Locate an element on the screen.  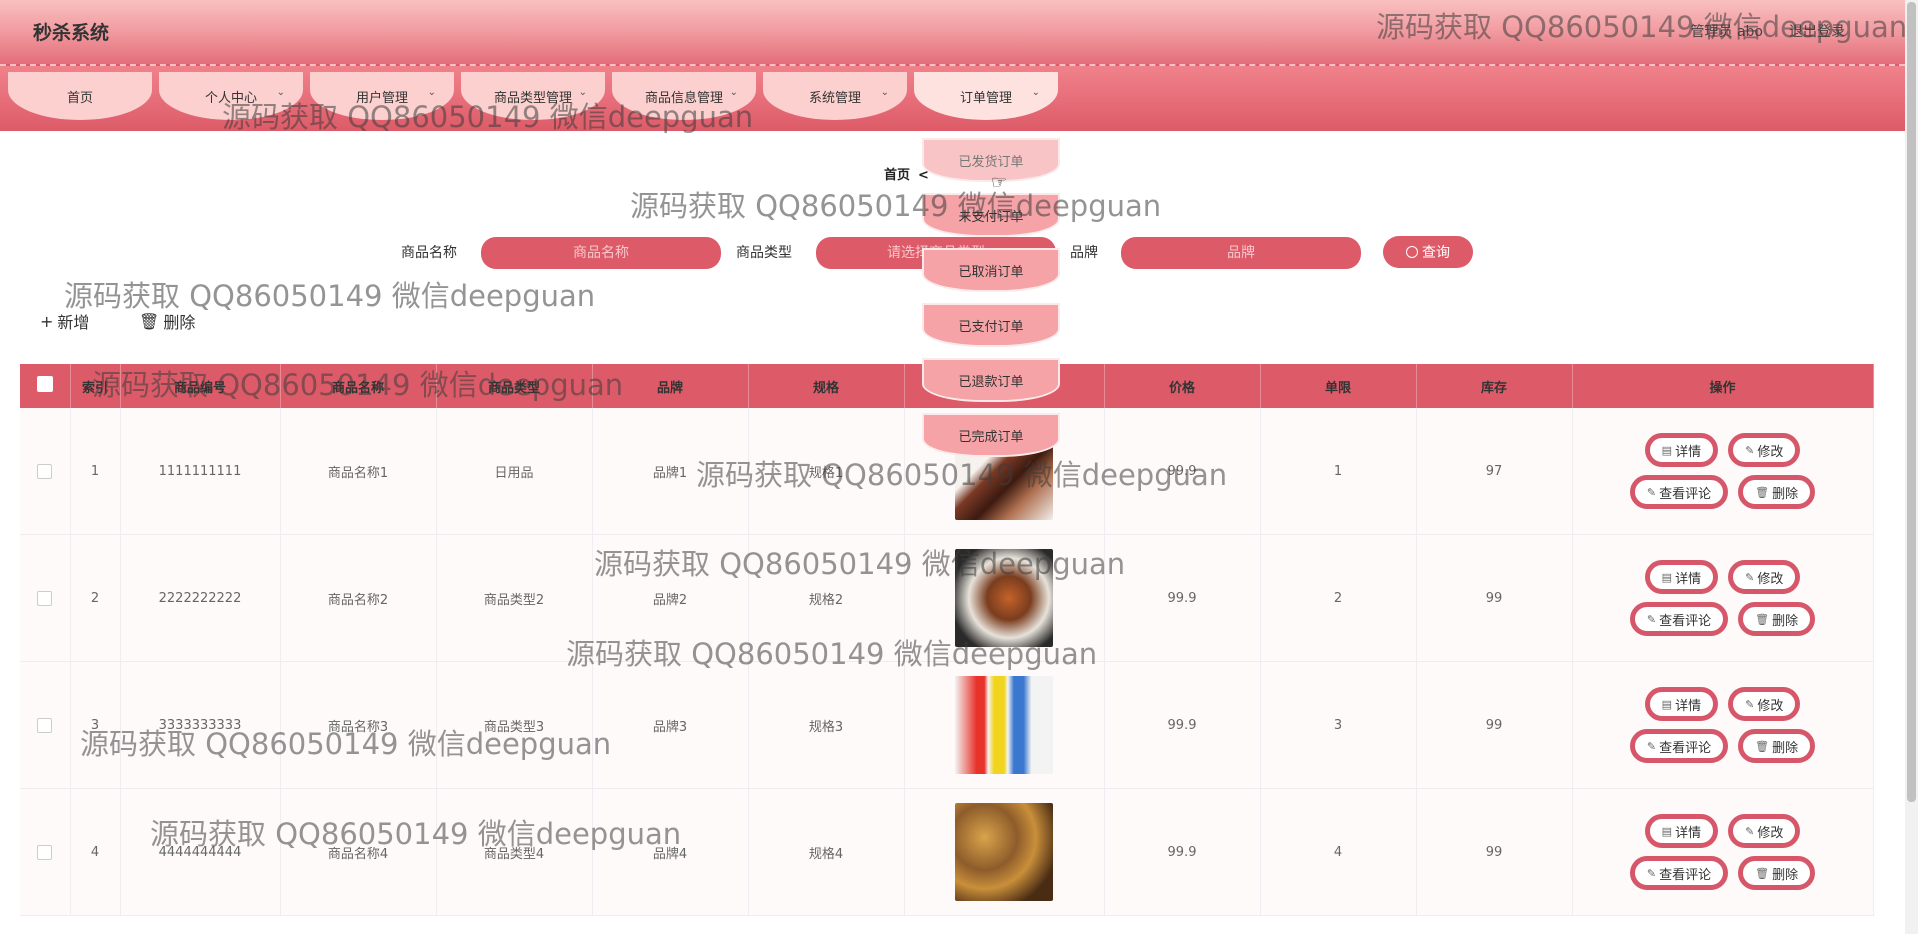
product-image-bottles is located at coordinates (1004, 725).